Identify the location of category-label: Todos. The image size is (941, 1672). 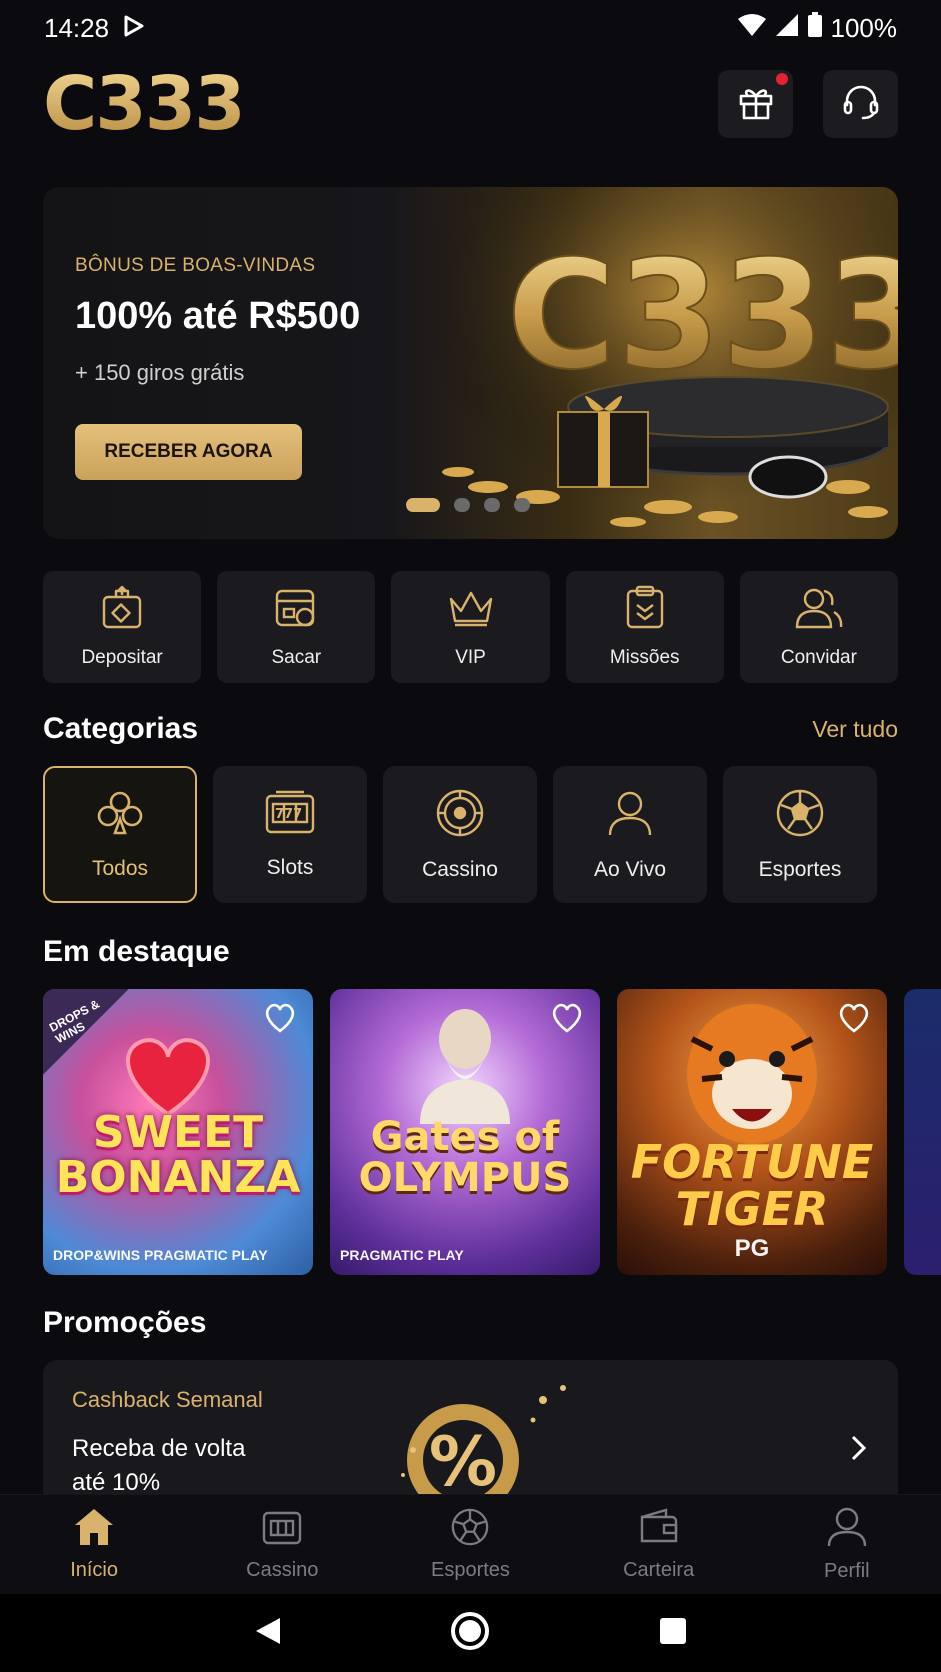
(120, 868).